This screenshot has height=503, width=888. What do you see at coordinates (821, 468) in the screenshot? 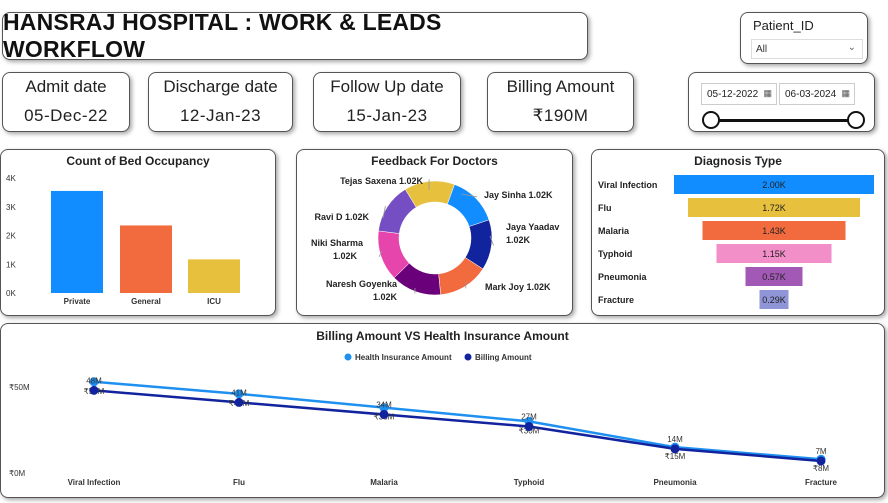
I see `data-label: ₹8M` at bounding box center [821, 468].